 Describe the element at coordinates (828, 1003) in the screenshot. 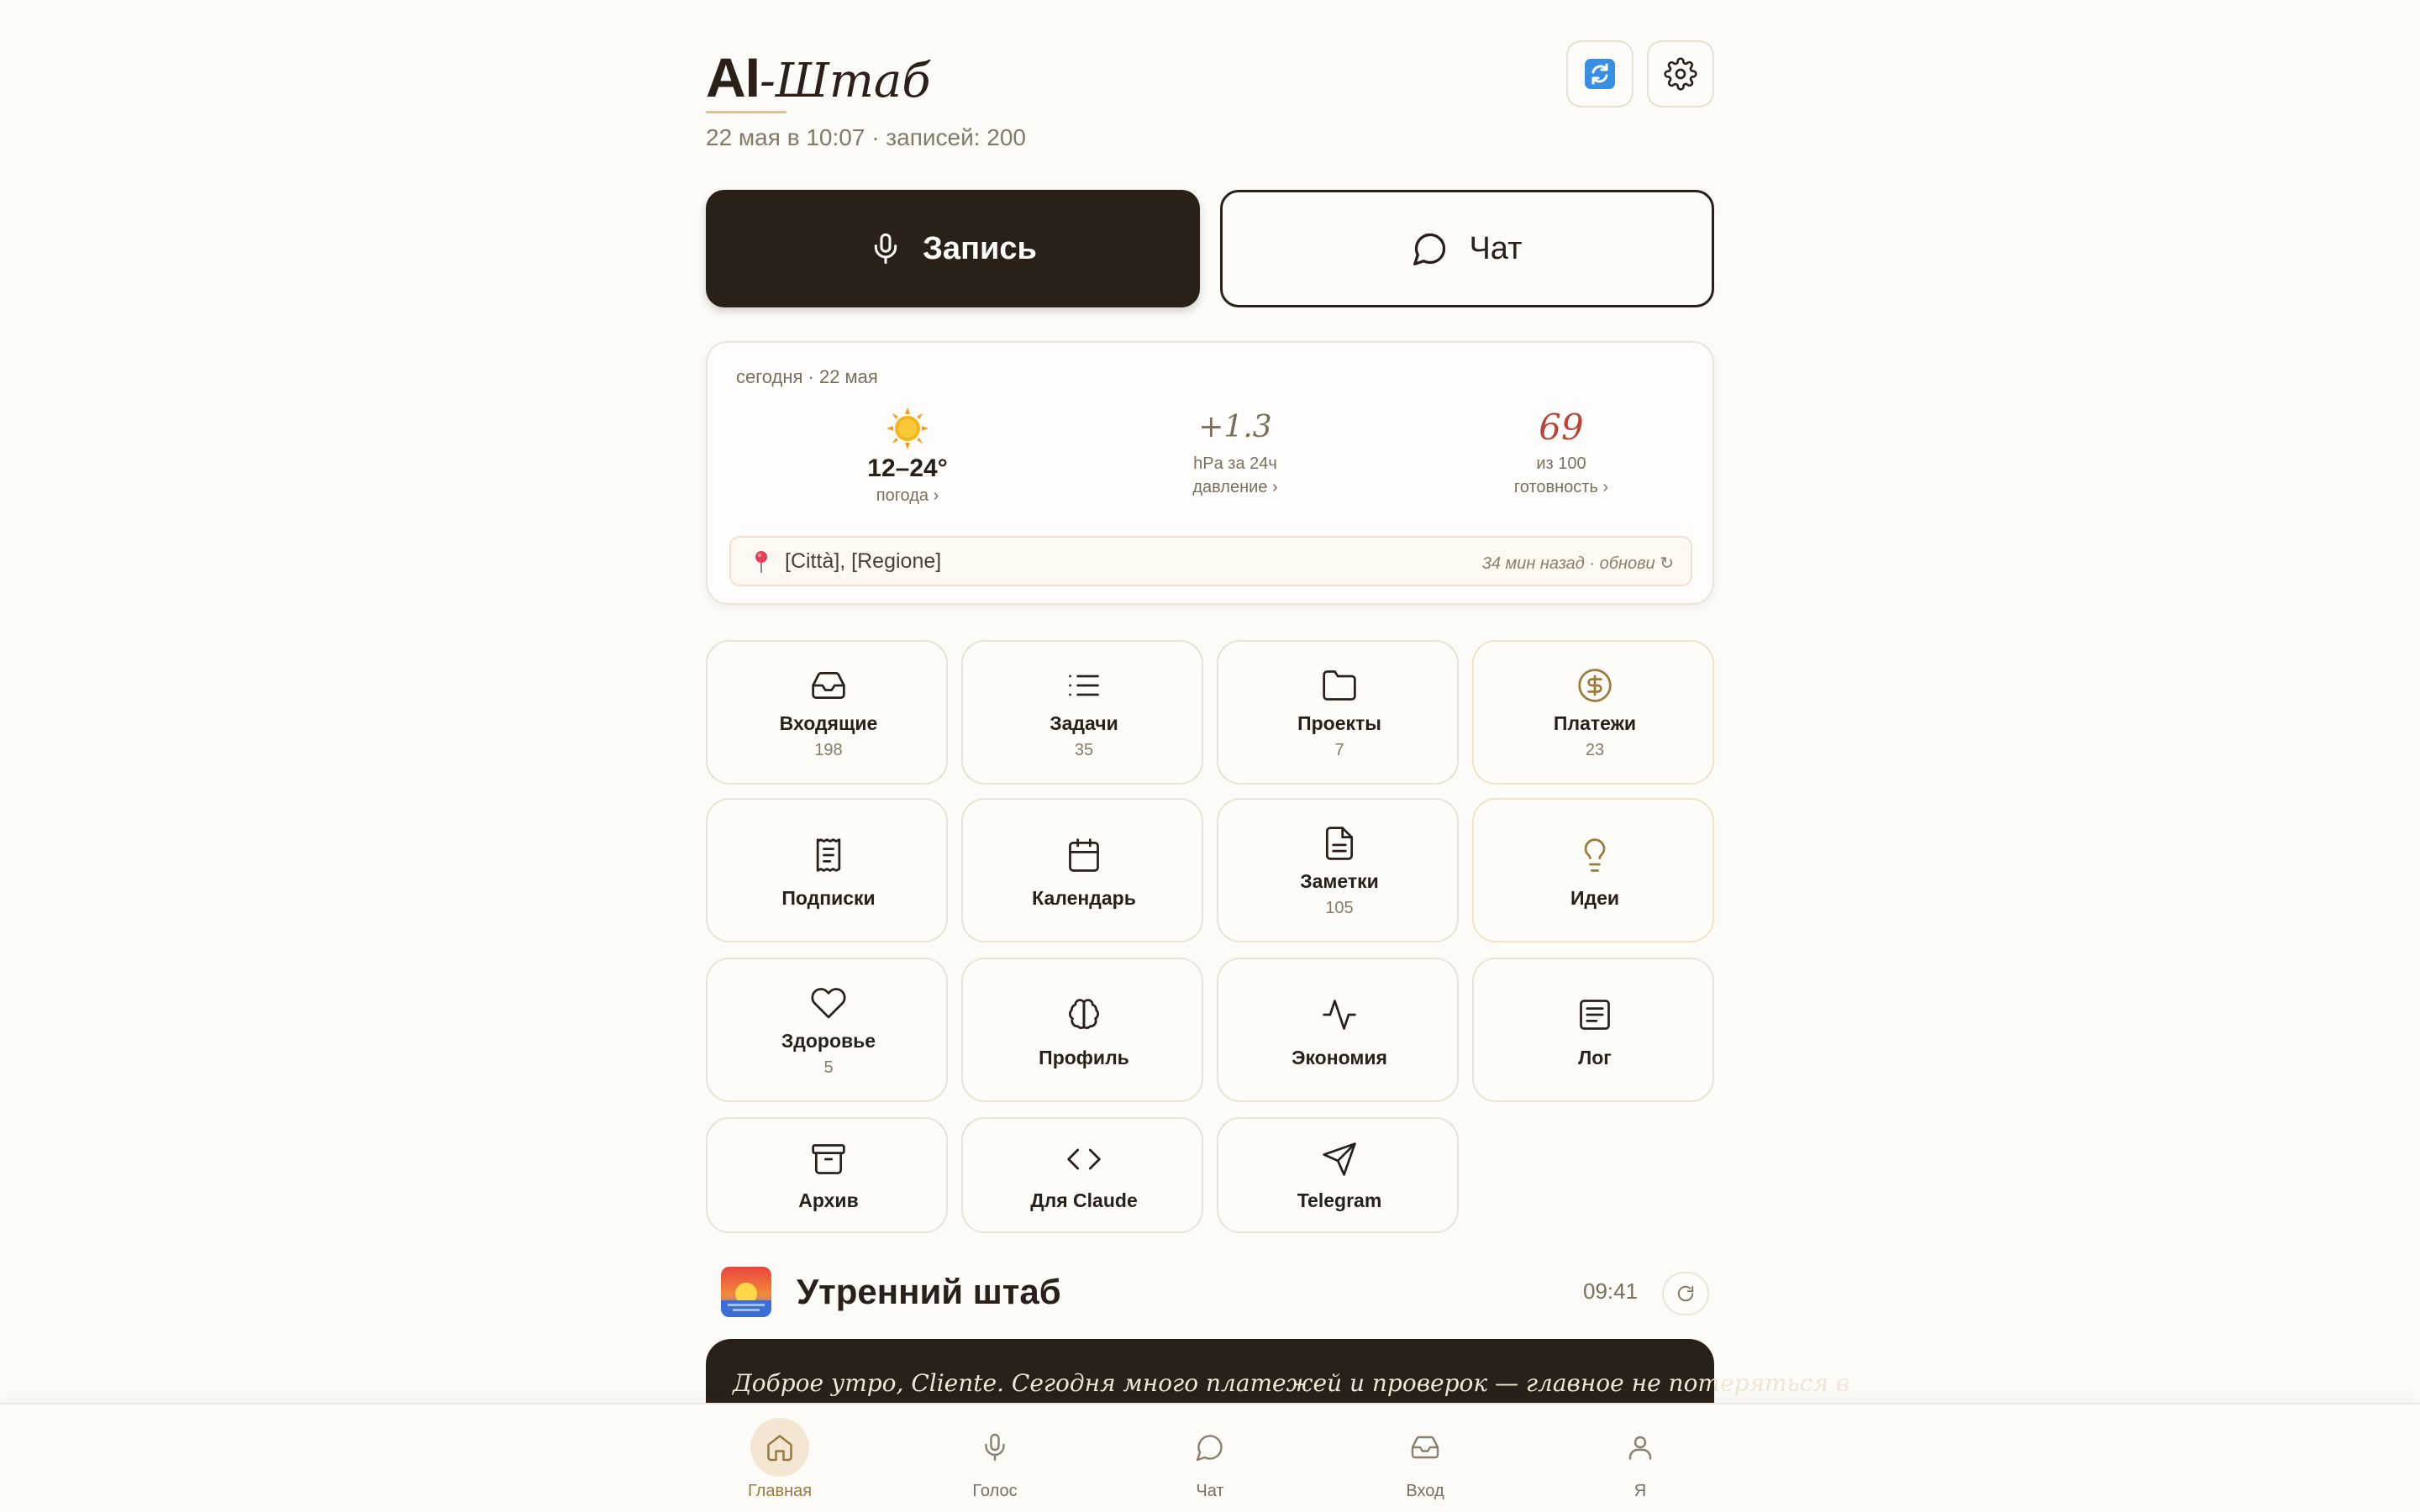

I see `heart-icon` at that location.